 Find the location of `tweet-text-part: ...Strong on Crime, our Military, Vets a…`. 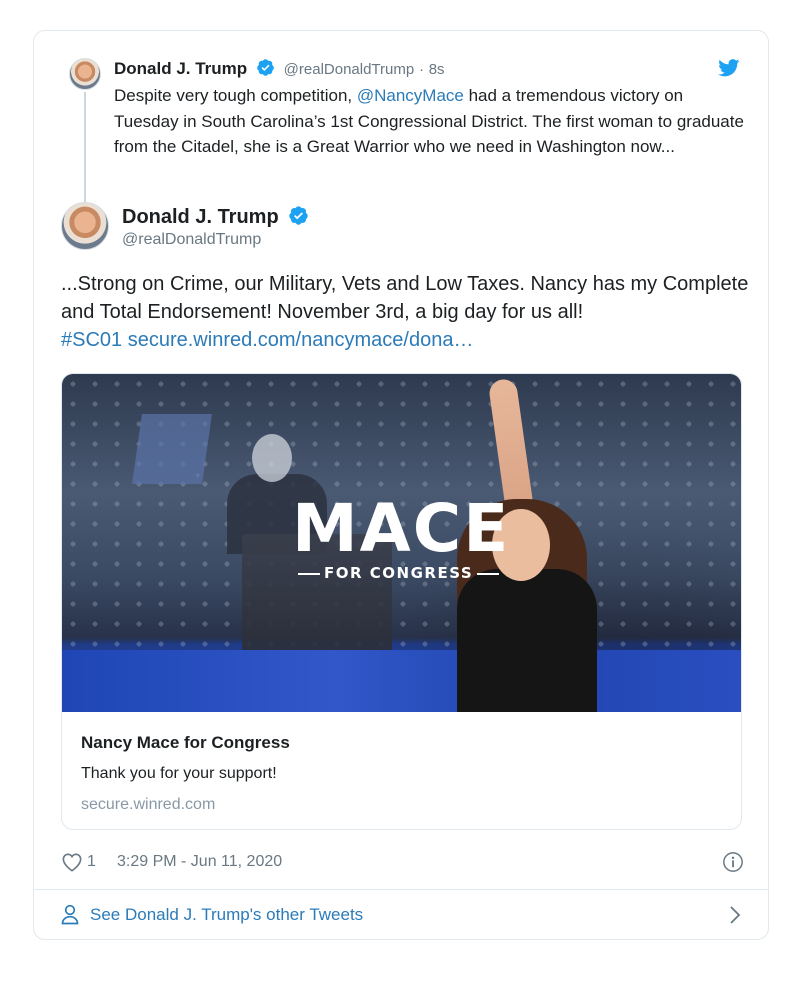

tweet-text-part: ...Strong on Crime, our Military, Vets a… is located at coordinates (405, 298).